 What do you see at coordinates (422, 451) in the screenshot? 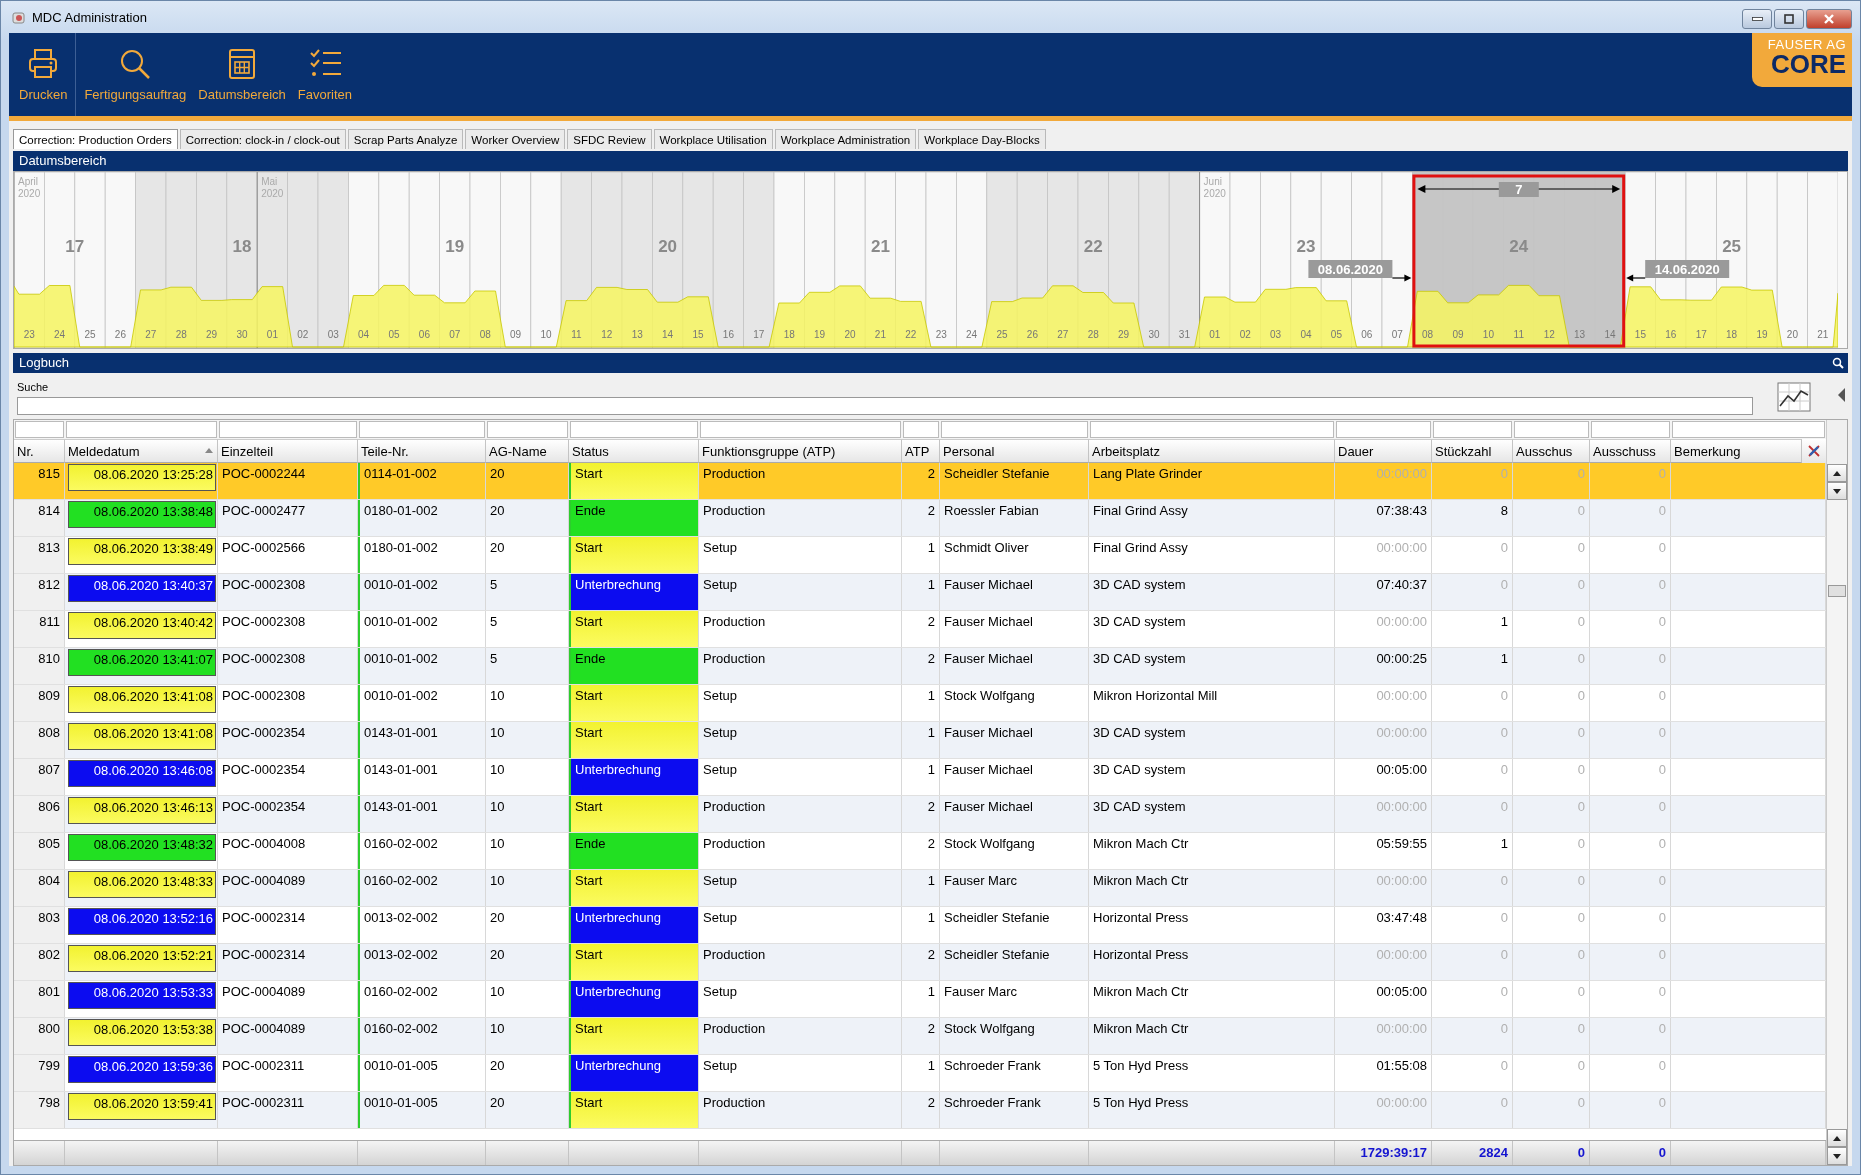
I see `column-header: Teile-Nr.` at bounding box center [422, 451].